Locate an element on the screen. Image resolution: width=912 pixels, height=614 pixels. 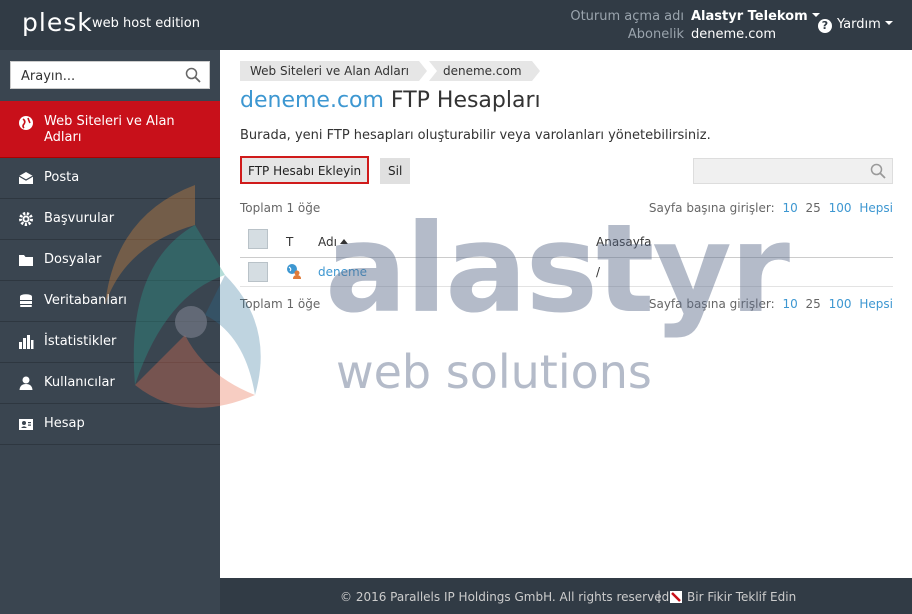
subscription-label: Abonelik is located at coordinates (655, 34).